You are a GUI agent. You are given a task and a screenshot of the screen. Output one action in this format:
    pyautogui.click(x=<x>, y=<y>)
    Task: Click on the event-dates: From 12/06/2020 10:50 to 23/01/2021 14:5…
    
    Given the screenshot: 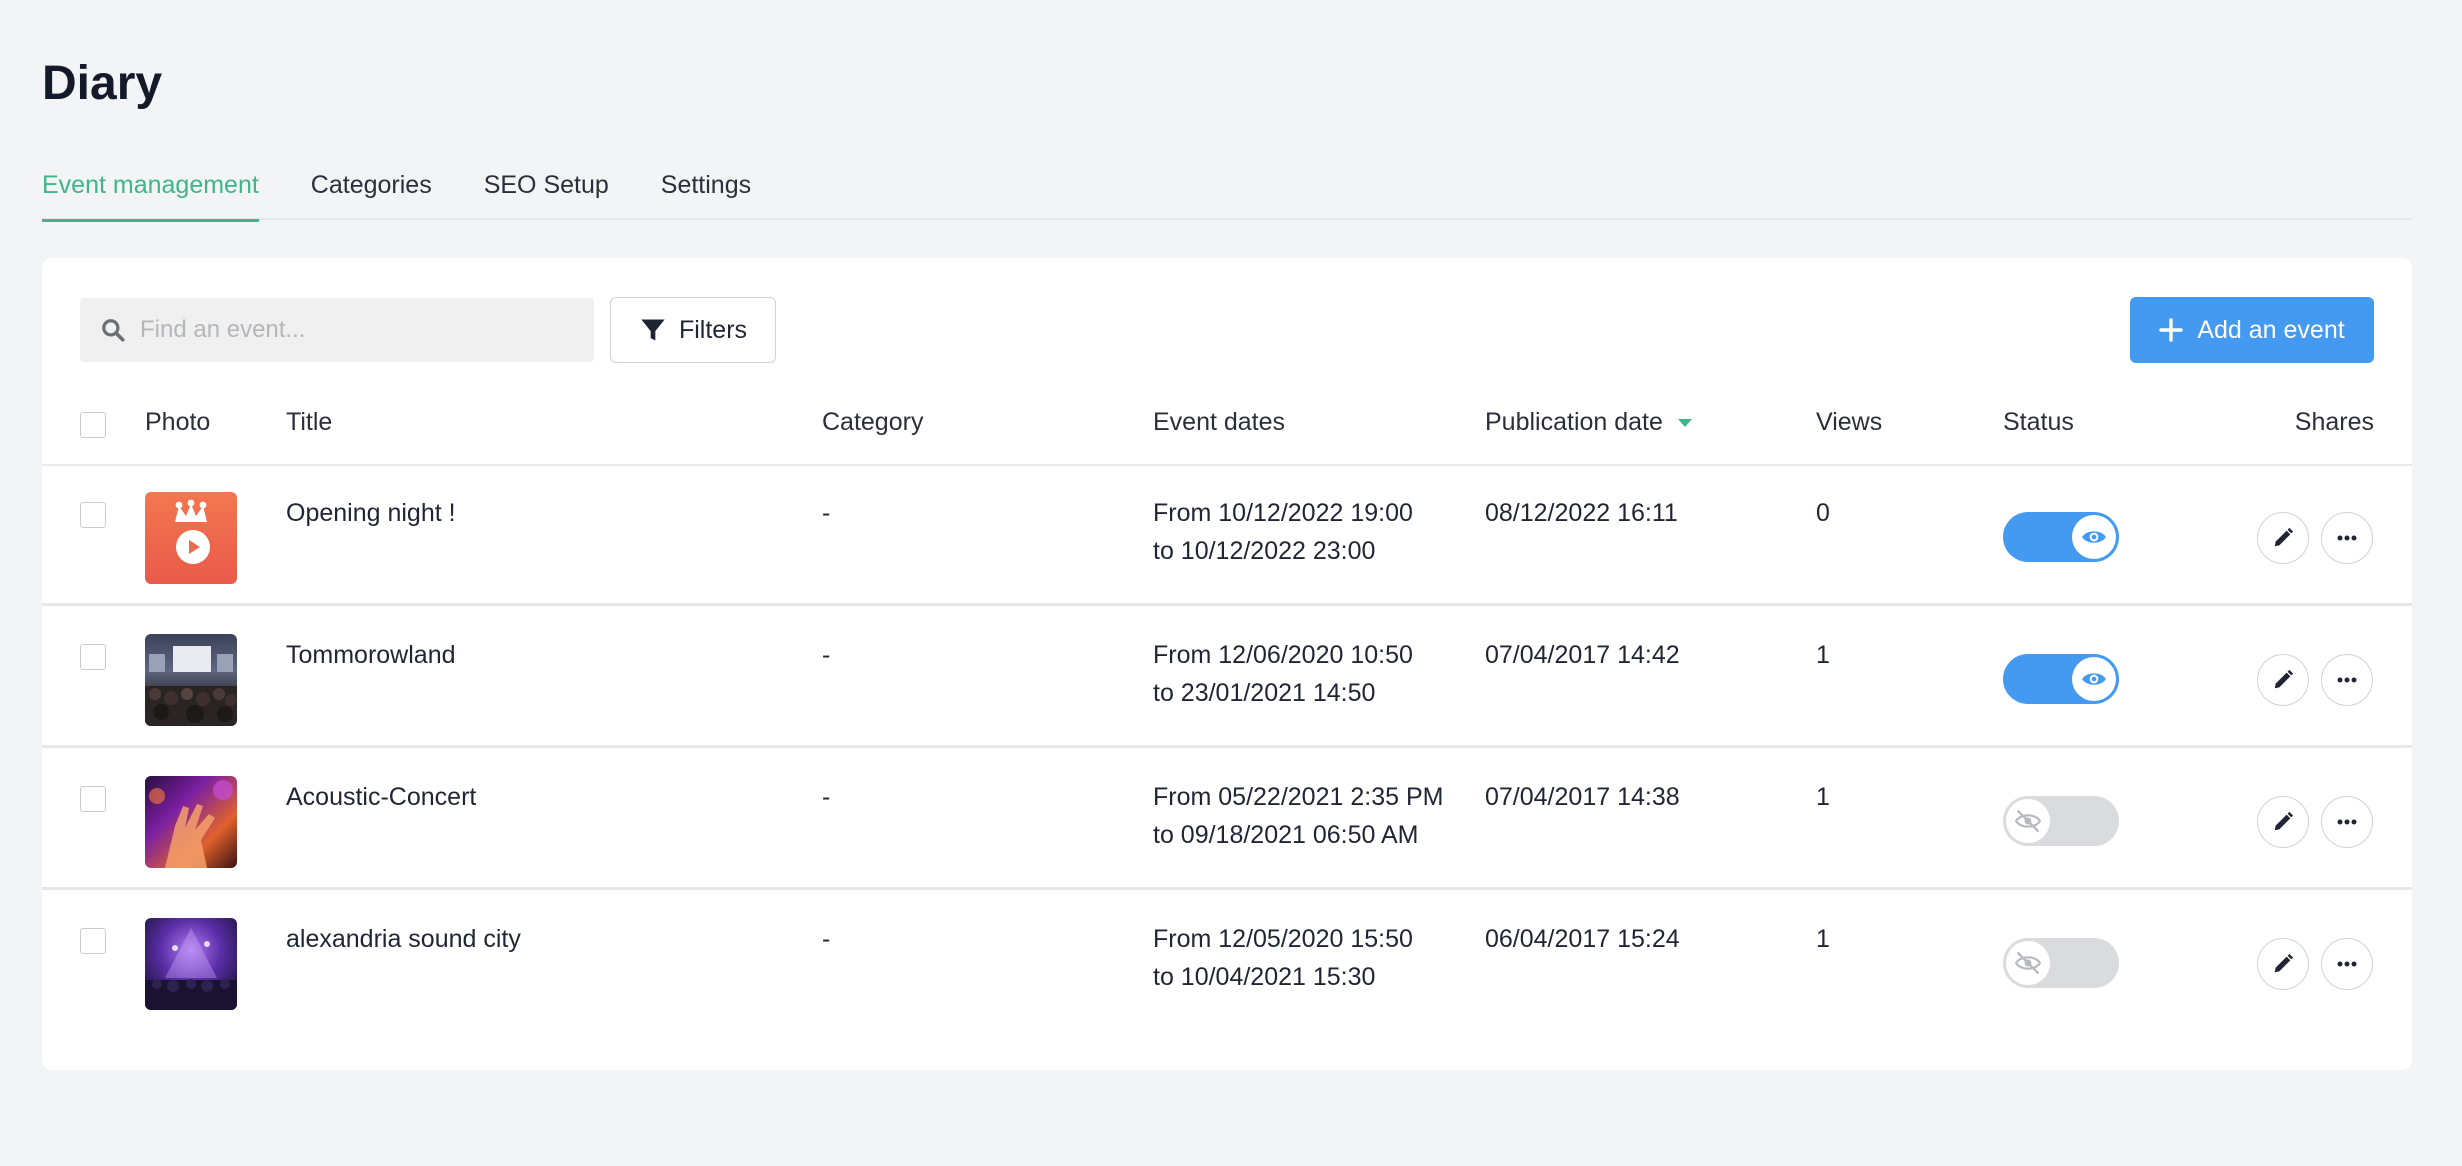 What is the action you would take?
    pyautogui.click(x=1283, y=674)
    